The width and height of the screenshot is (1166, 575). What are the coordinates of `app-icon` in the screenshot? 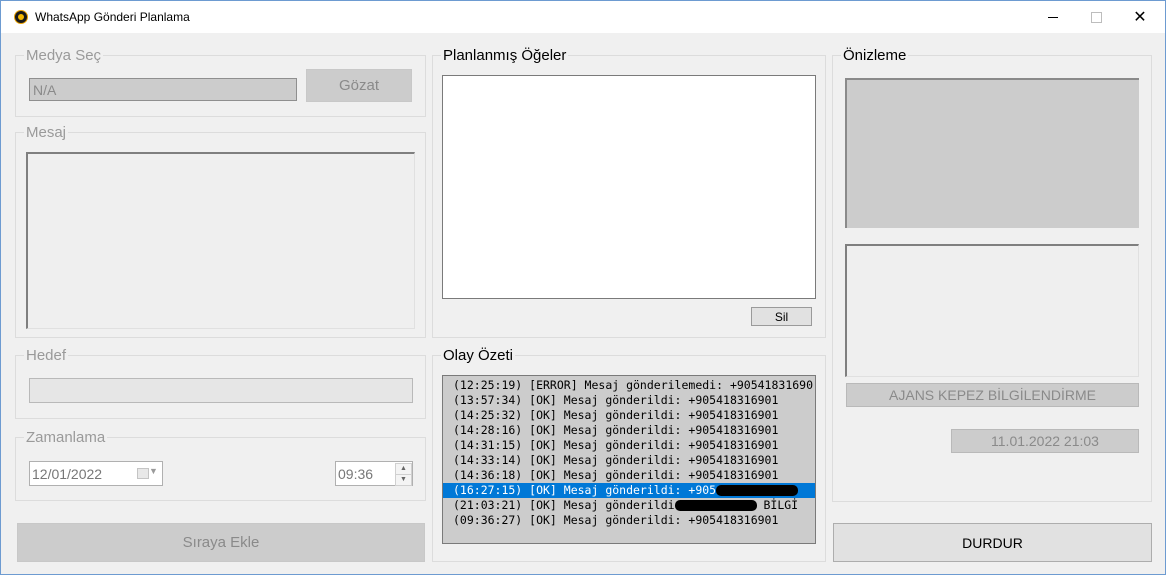 It's located at (21, 17).